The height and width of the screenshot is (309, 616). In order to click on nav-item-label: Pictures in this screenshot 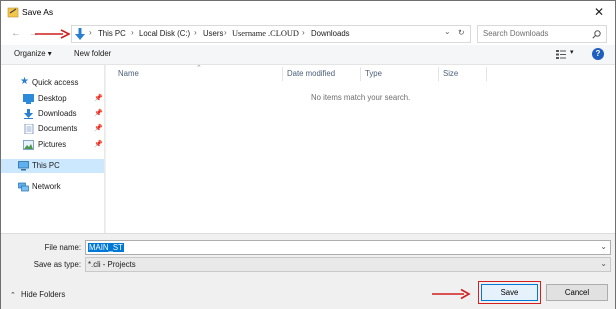, I will do `click(52, 144)`.